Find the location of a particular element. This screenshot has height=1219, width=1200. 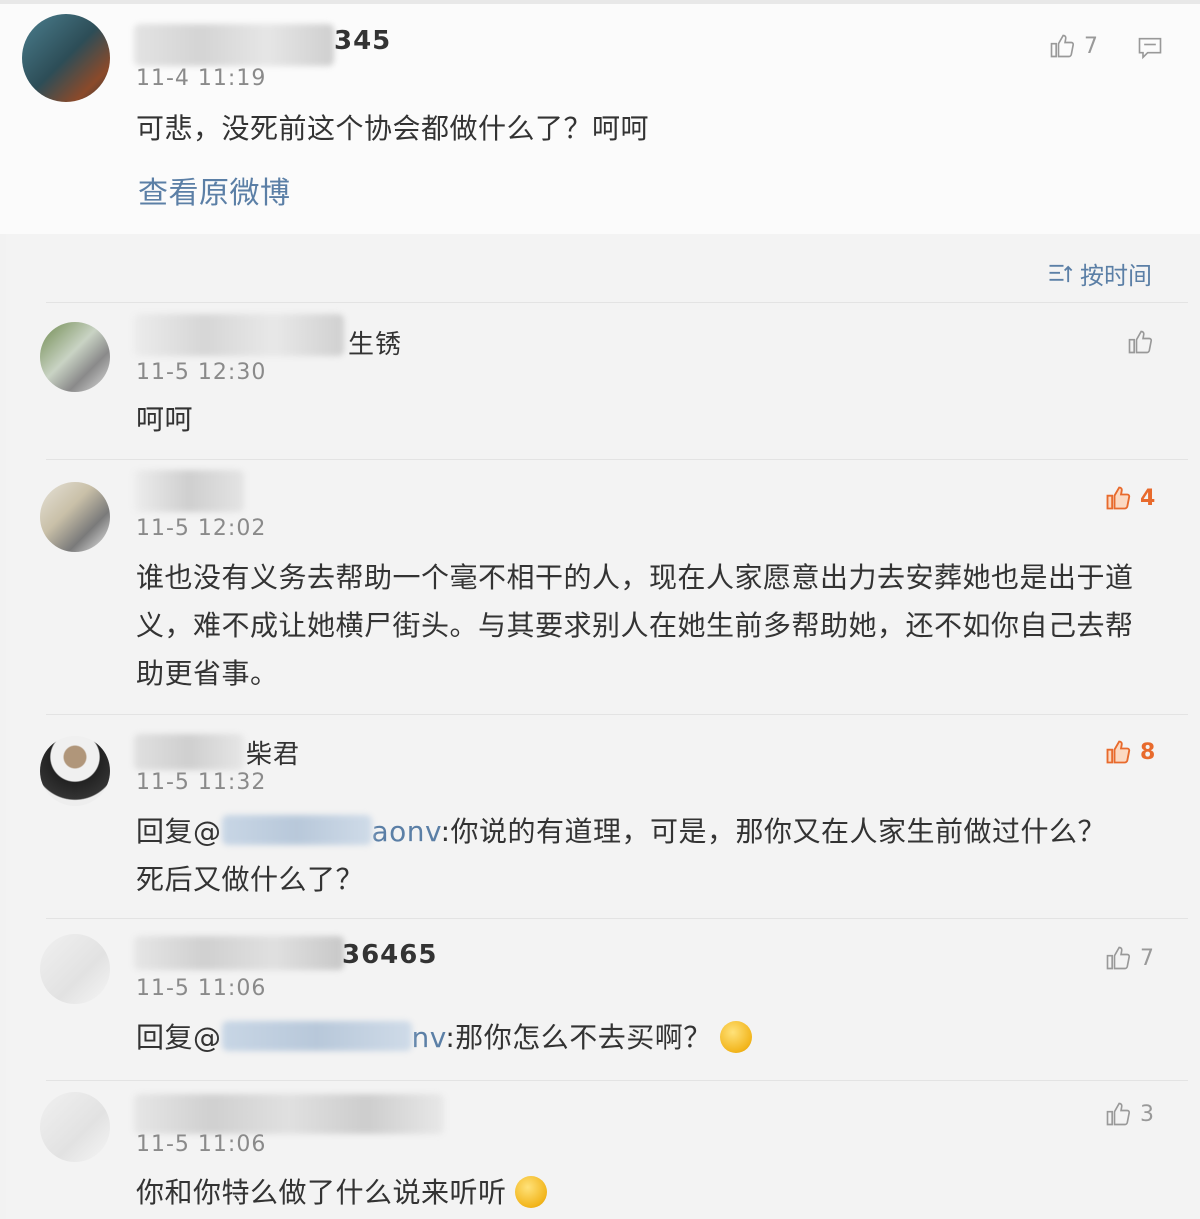

like-button: 3 is located at coordinates (1129, 1114).